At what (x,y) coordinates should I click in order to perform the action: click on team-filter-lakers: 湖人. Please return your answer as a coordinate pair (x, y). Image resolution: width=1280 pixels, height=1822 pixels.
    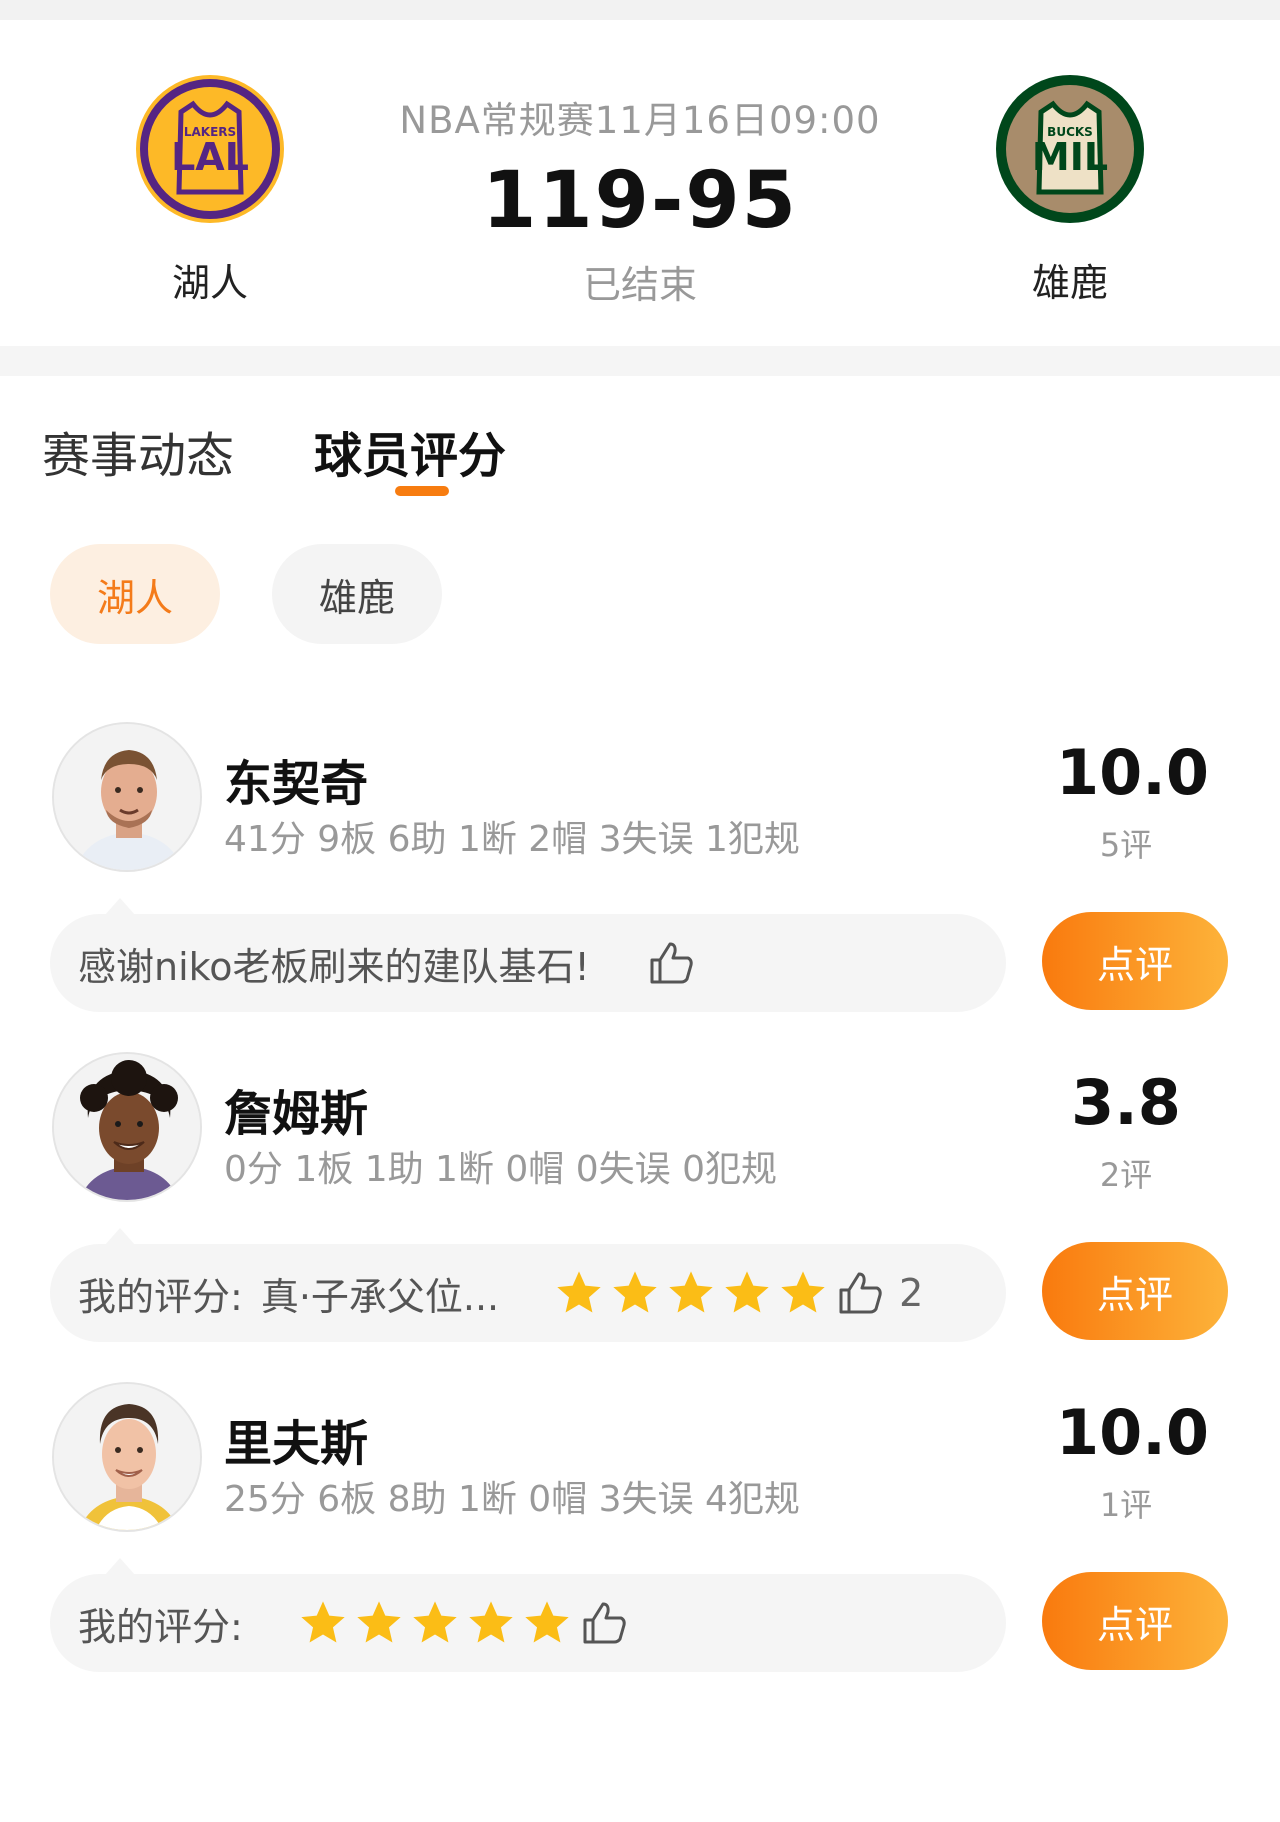
    Looking at the image, I should click on (135, 594).